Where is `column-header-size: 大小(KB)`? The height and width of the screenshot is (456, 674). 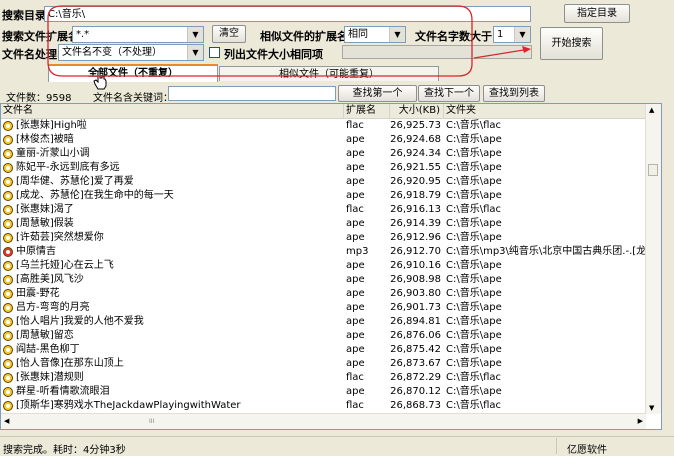 column-header-size: 大小(KB) is located at coordinates (417, 111).